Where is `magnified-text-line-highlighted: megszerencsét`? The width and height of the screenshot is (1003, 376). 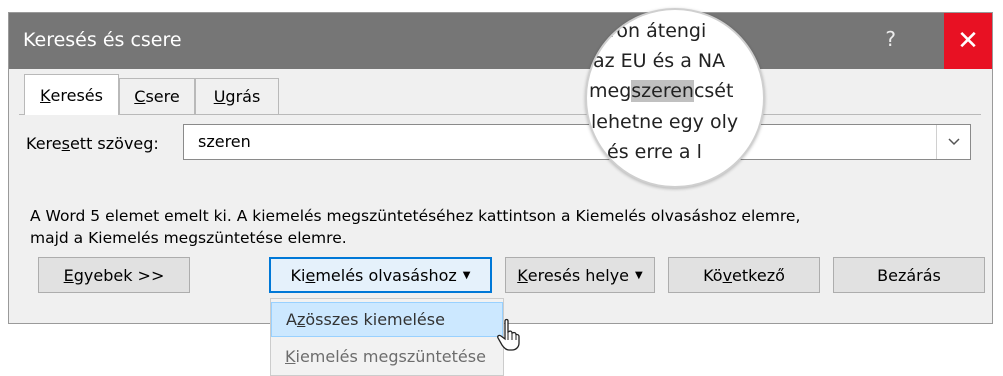 magnified-text-line-highlighted: megszerencsét is located at coordinates (661, 91).